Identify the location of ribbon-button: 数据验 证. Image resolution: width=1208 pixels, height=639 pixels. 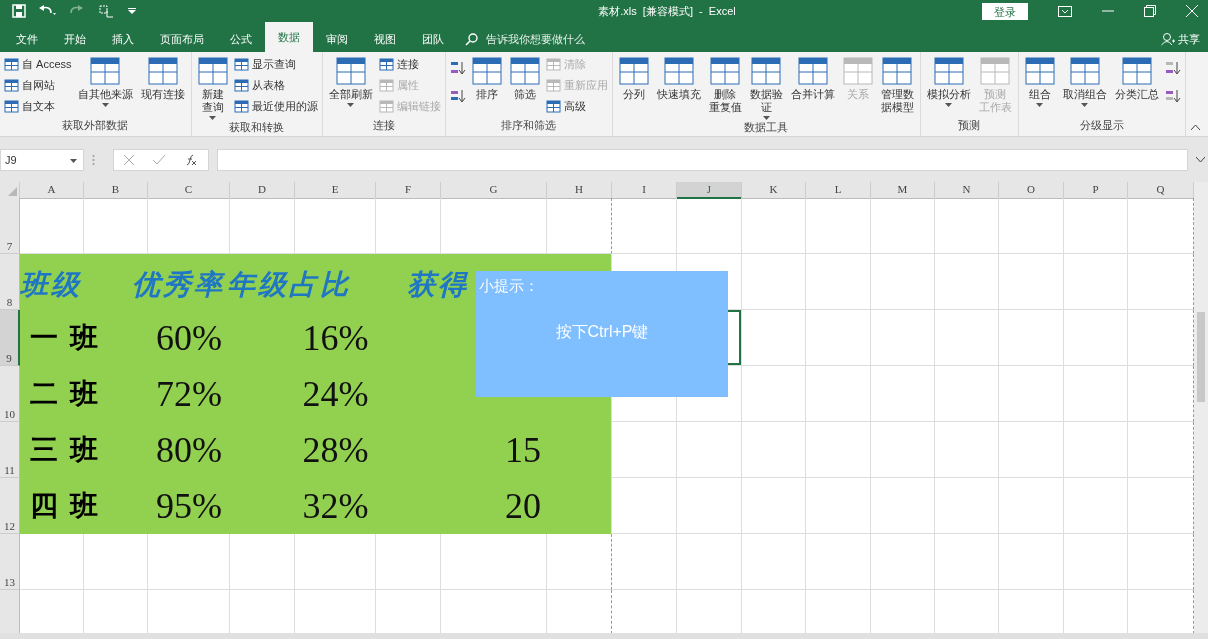
(766, 88).